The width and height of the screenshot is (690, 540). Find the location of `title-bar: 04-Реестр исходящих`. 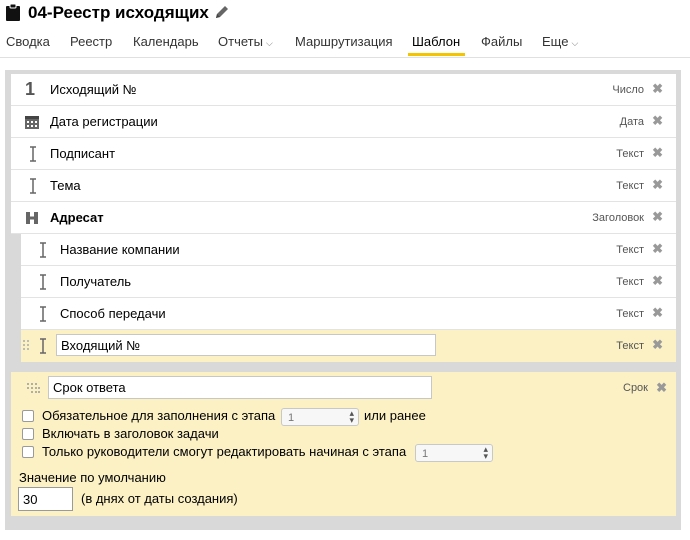

title-bar: 04-Реестр исходящих is located at coordinates (345, 14).